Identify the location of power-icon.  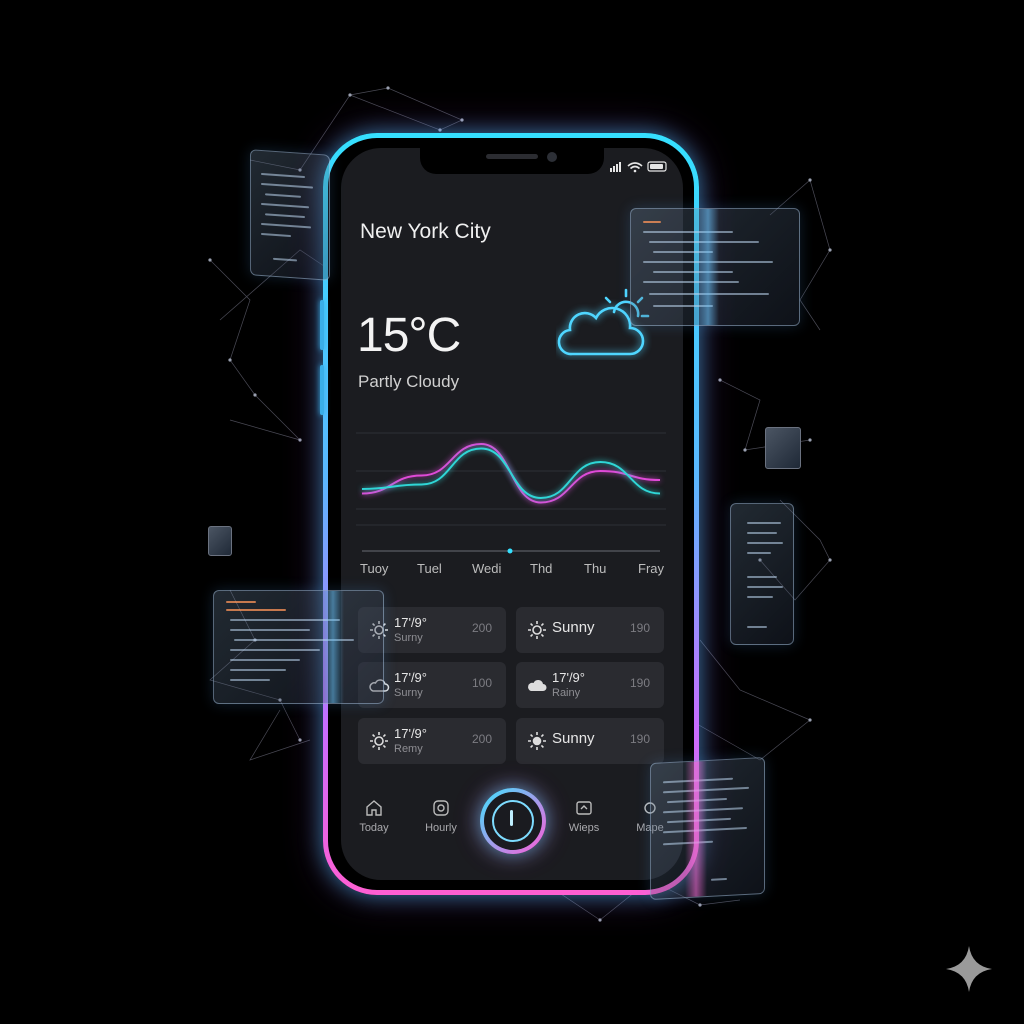
(513, 821).